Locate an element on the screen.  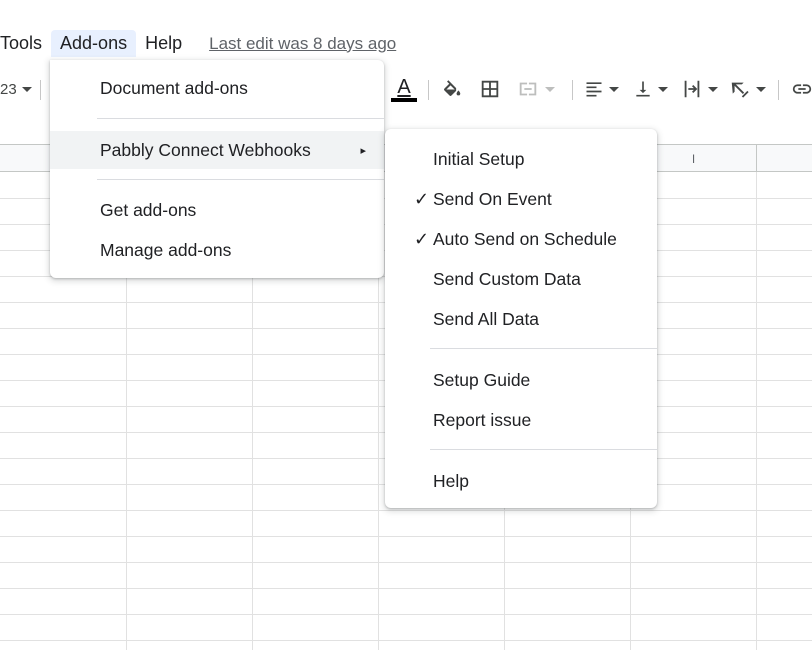
menu-item-send-all-data: Send All Data is located at coordinates (521, 319).